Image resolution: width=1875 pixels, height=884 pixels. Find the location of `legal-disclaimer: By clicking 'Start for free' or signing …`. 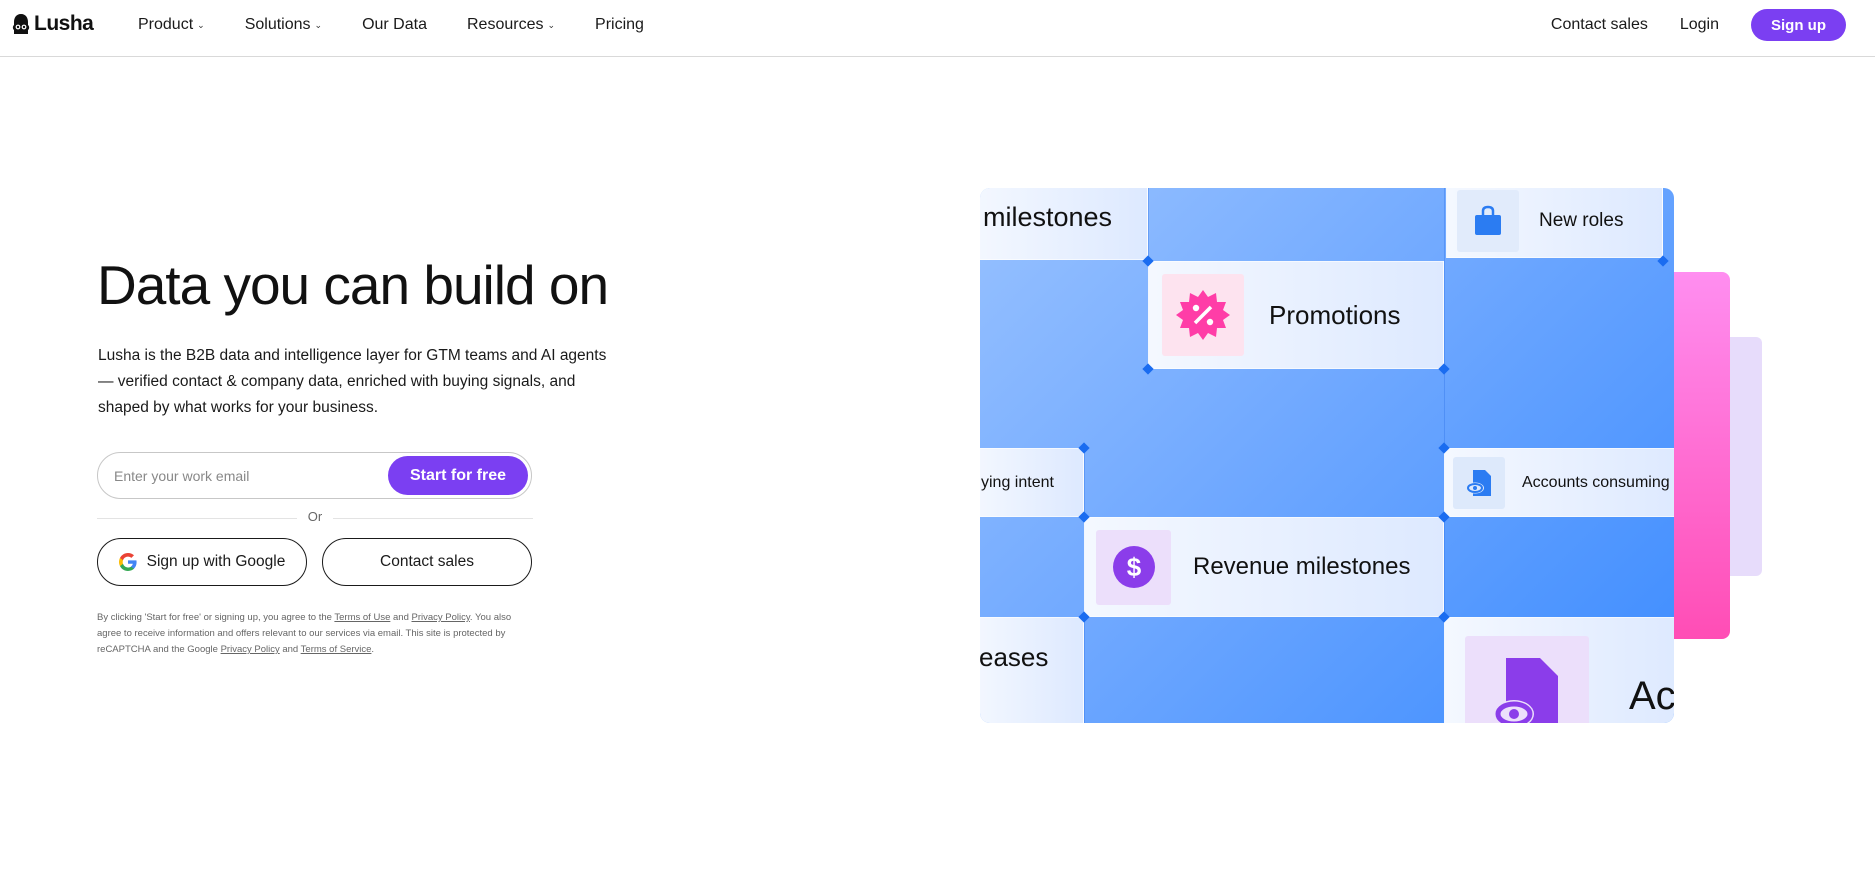

legal-disclaimer: By clicking 'Start for free' or signing … is located at coordinates (312, 634).